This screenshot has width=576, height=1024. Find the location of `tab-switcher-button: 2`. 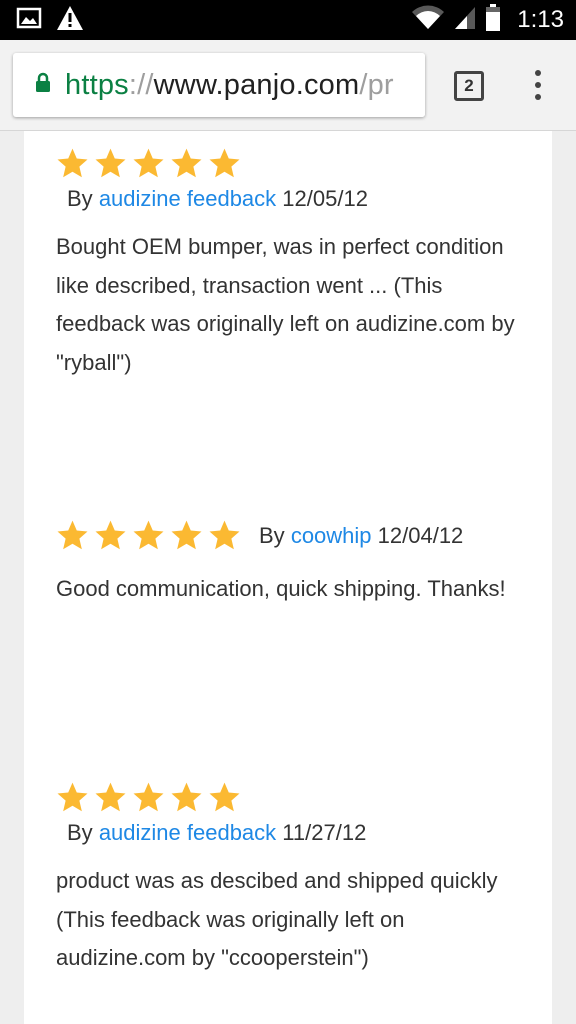

tab-switcher-button: 2 is located at coordinates (469, 86).